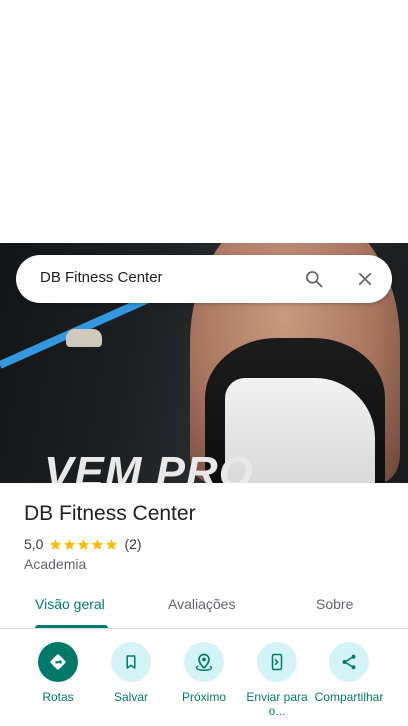 This screenshot has height=726, width=408. I want to click on save-label: Salvar, so click(130, 697).